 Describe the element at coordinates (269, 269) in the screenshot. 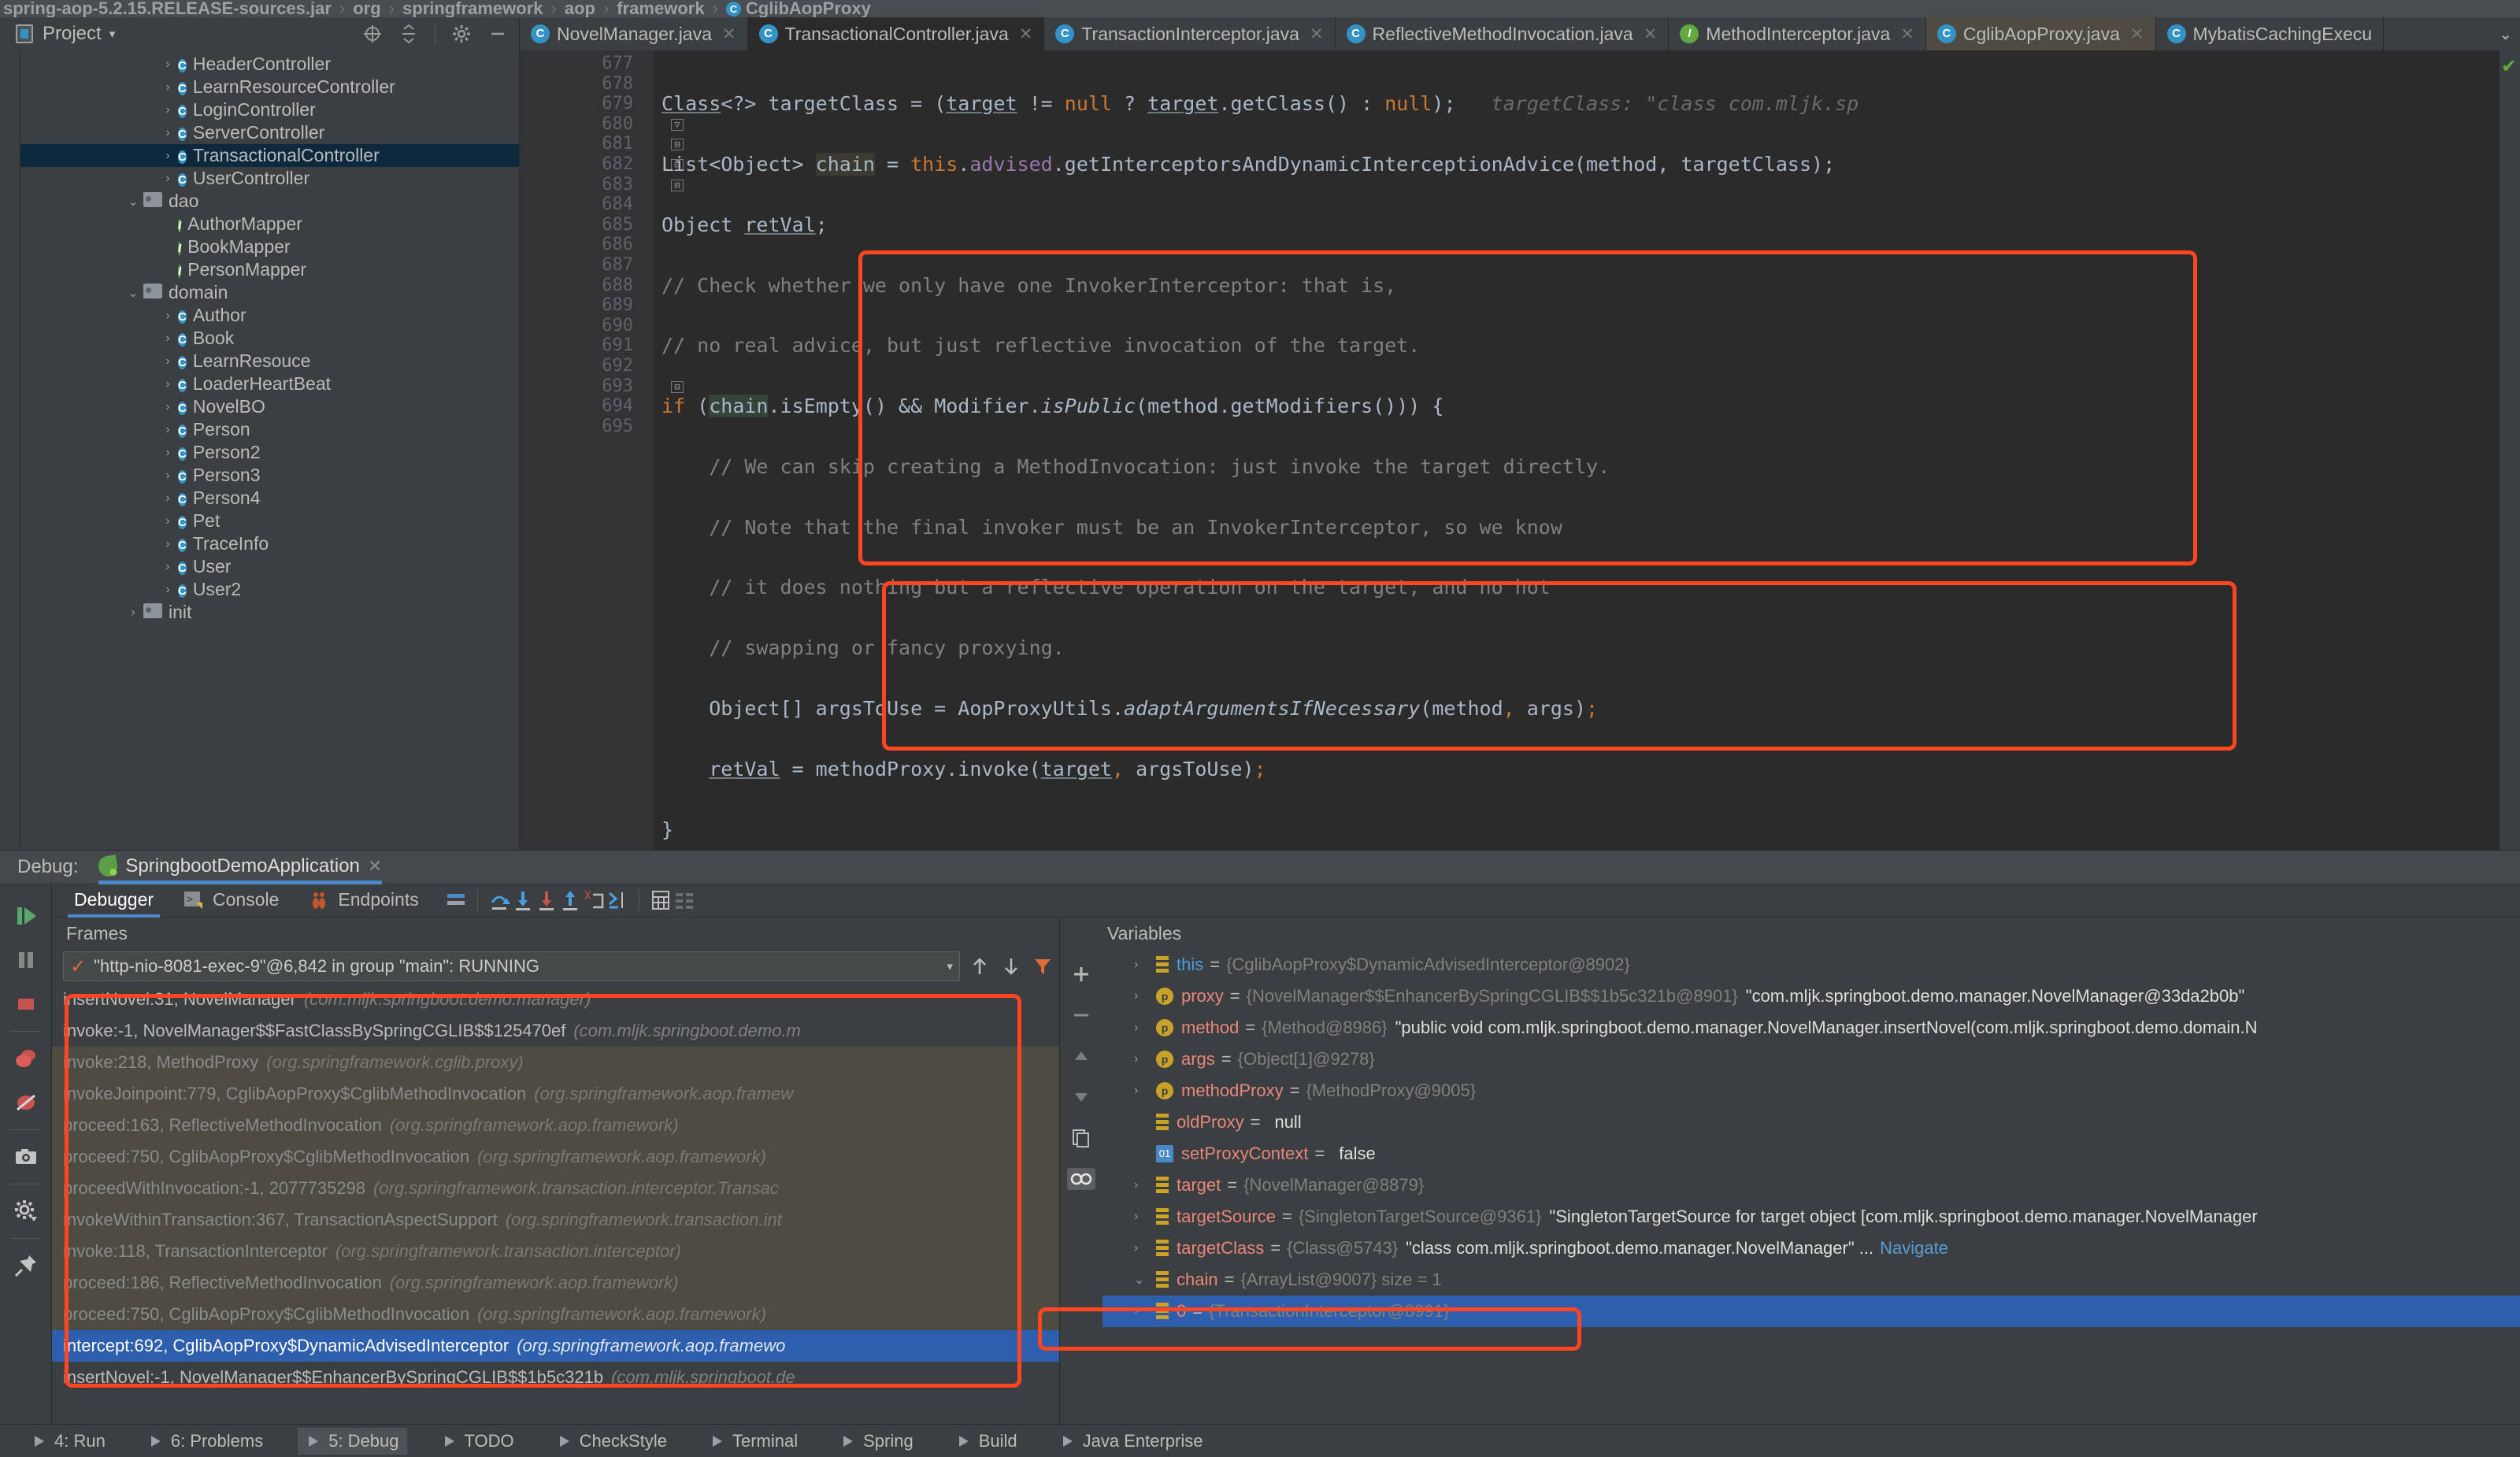

I see `tree-item: ›I PersonMapper` at that location.